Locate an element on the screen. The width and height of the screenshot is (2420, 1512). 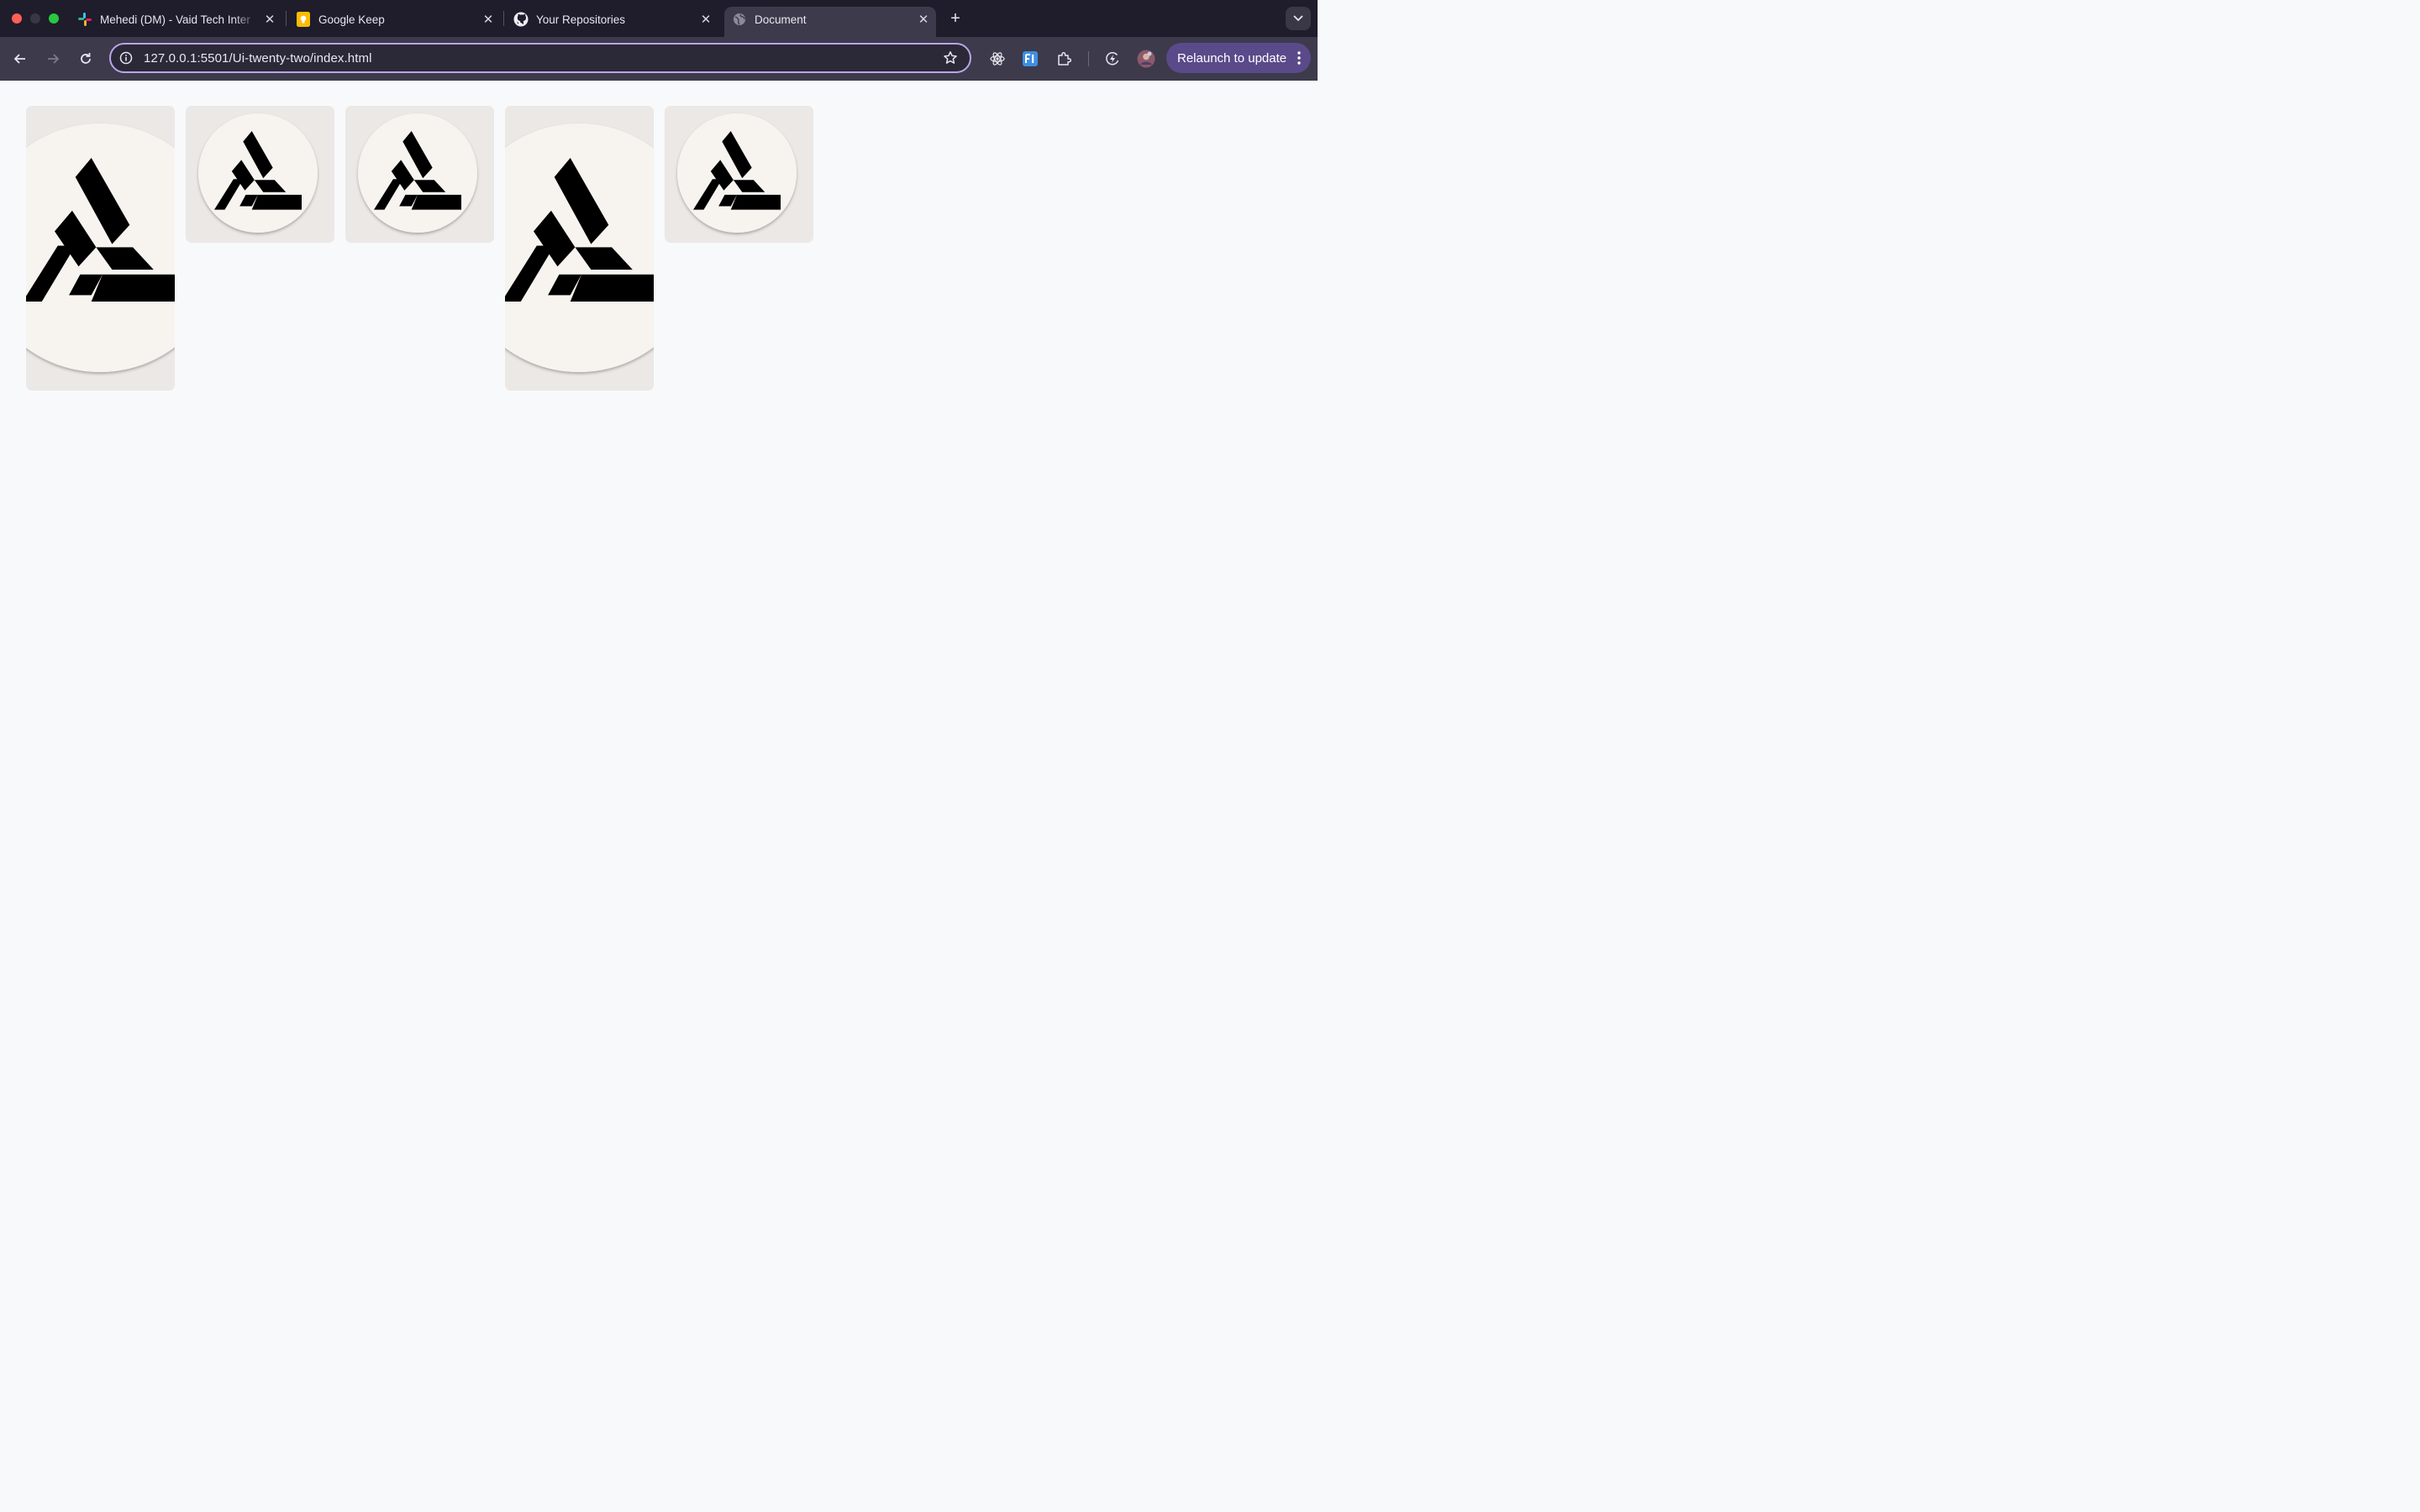
address-bar: 127.0.0.1:5501/Ui-twenty-two/index.html is located at coordinates (540, 58).